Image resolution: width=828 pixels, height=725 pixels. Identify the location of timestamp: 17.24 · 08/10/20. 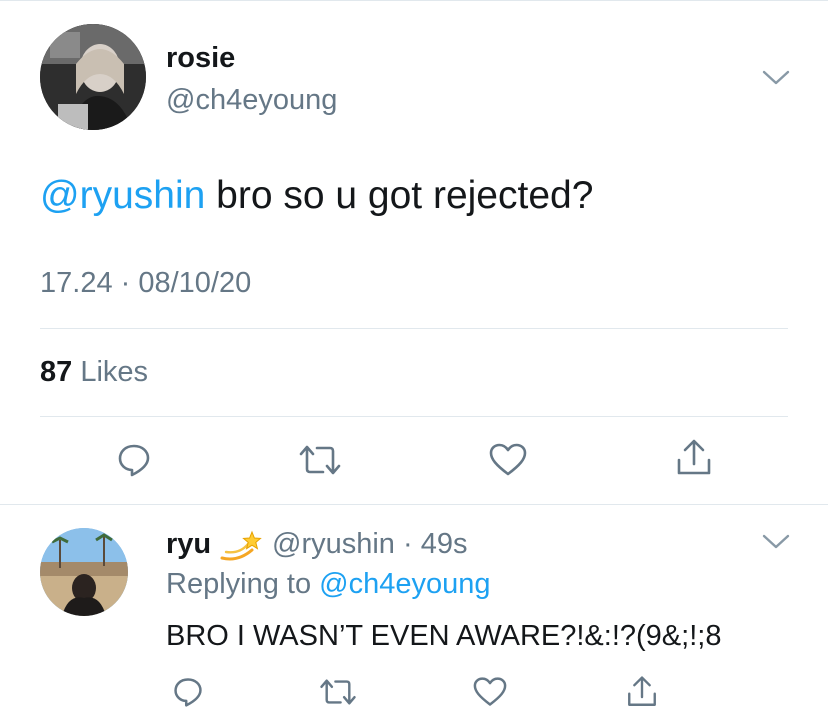
(145, 283).